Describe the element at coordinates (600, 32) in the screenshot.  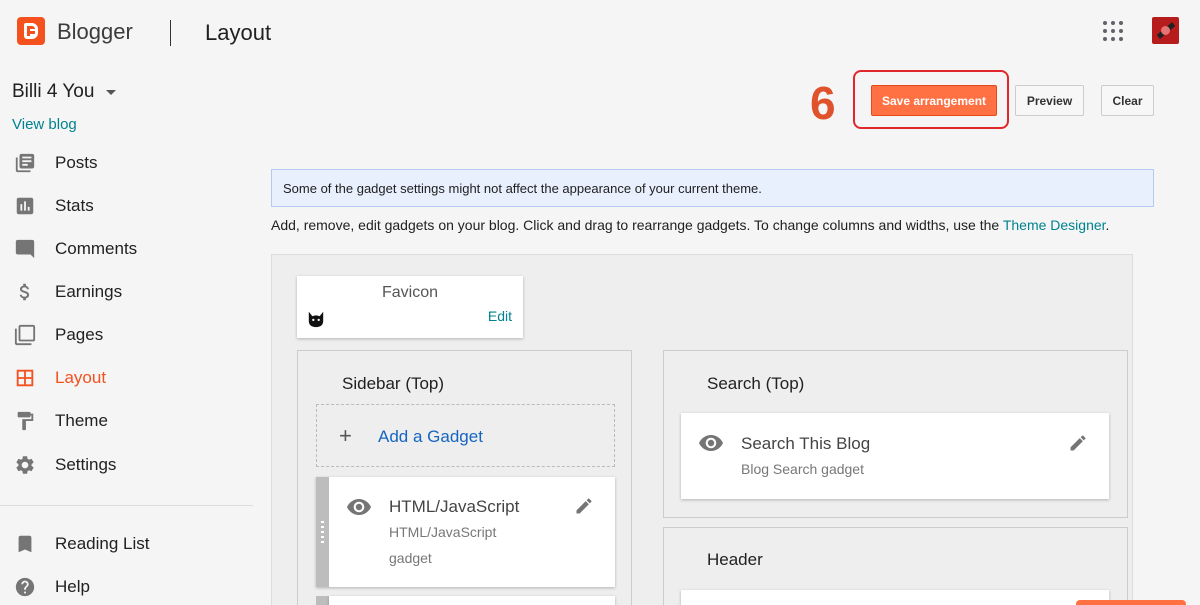
I see `top-bar: Blogger Layout` at that location.